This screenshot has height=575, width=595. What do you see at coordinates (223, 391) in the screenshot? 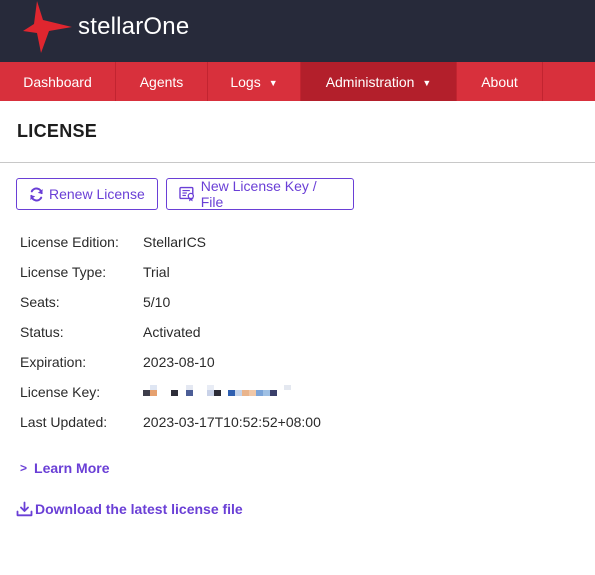
I see `license-key-redacted` at bounding box center [223, 391].